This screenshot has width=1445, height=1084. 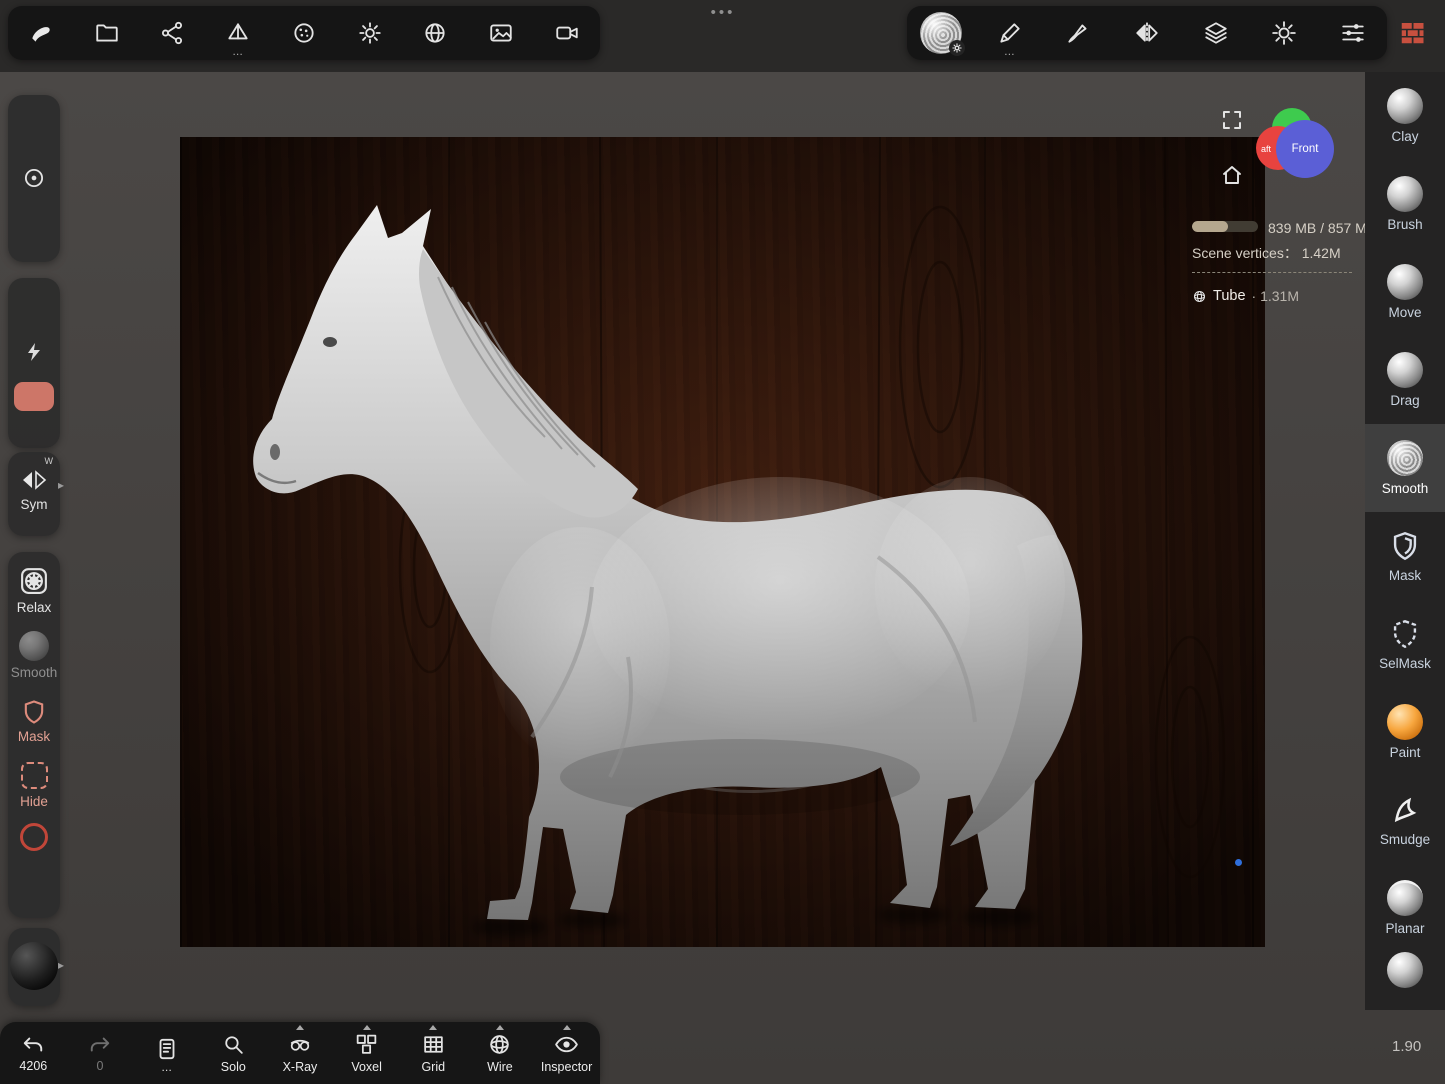 I want to click on grid-button: Grid, so click(x=433, y=1053).